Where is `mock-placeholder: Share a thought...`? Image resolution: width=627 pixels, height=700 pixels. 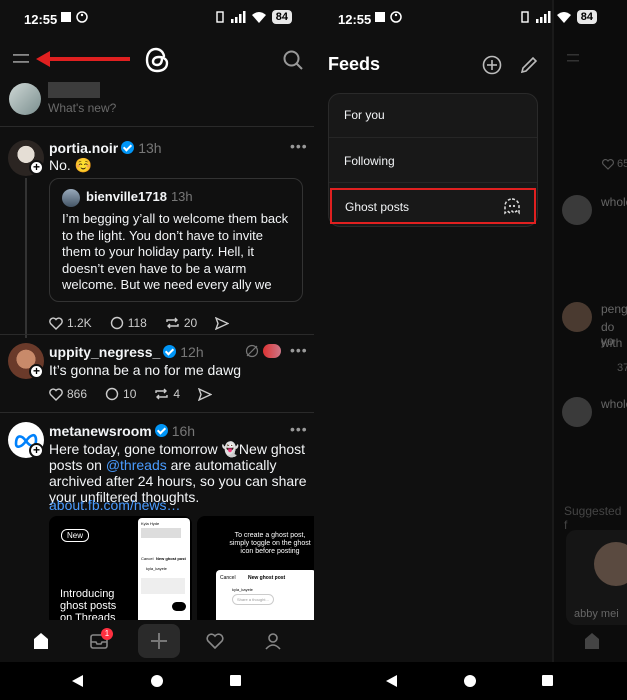
mock-placeholder: Share a thought... is located at coordinates (253, 599).